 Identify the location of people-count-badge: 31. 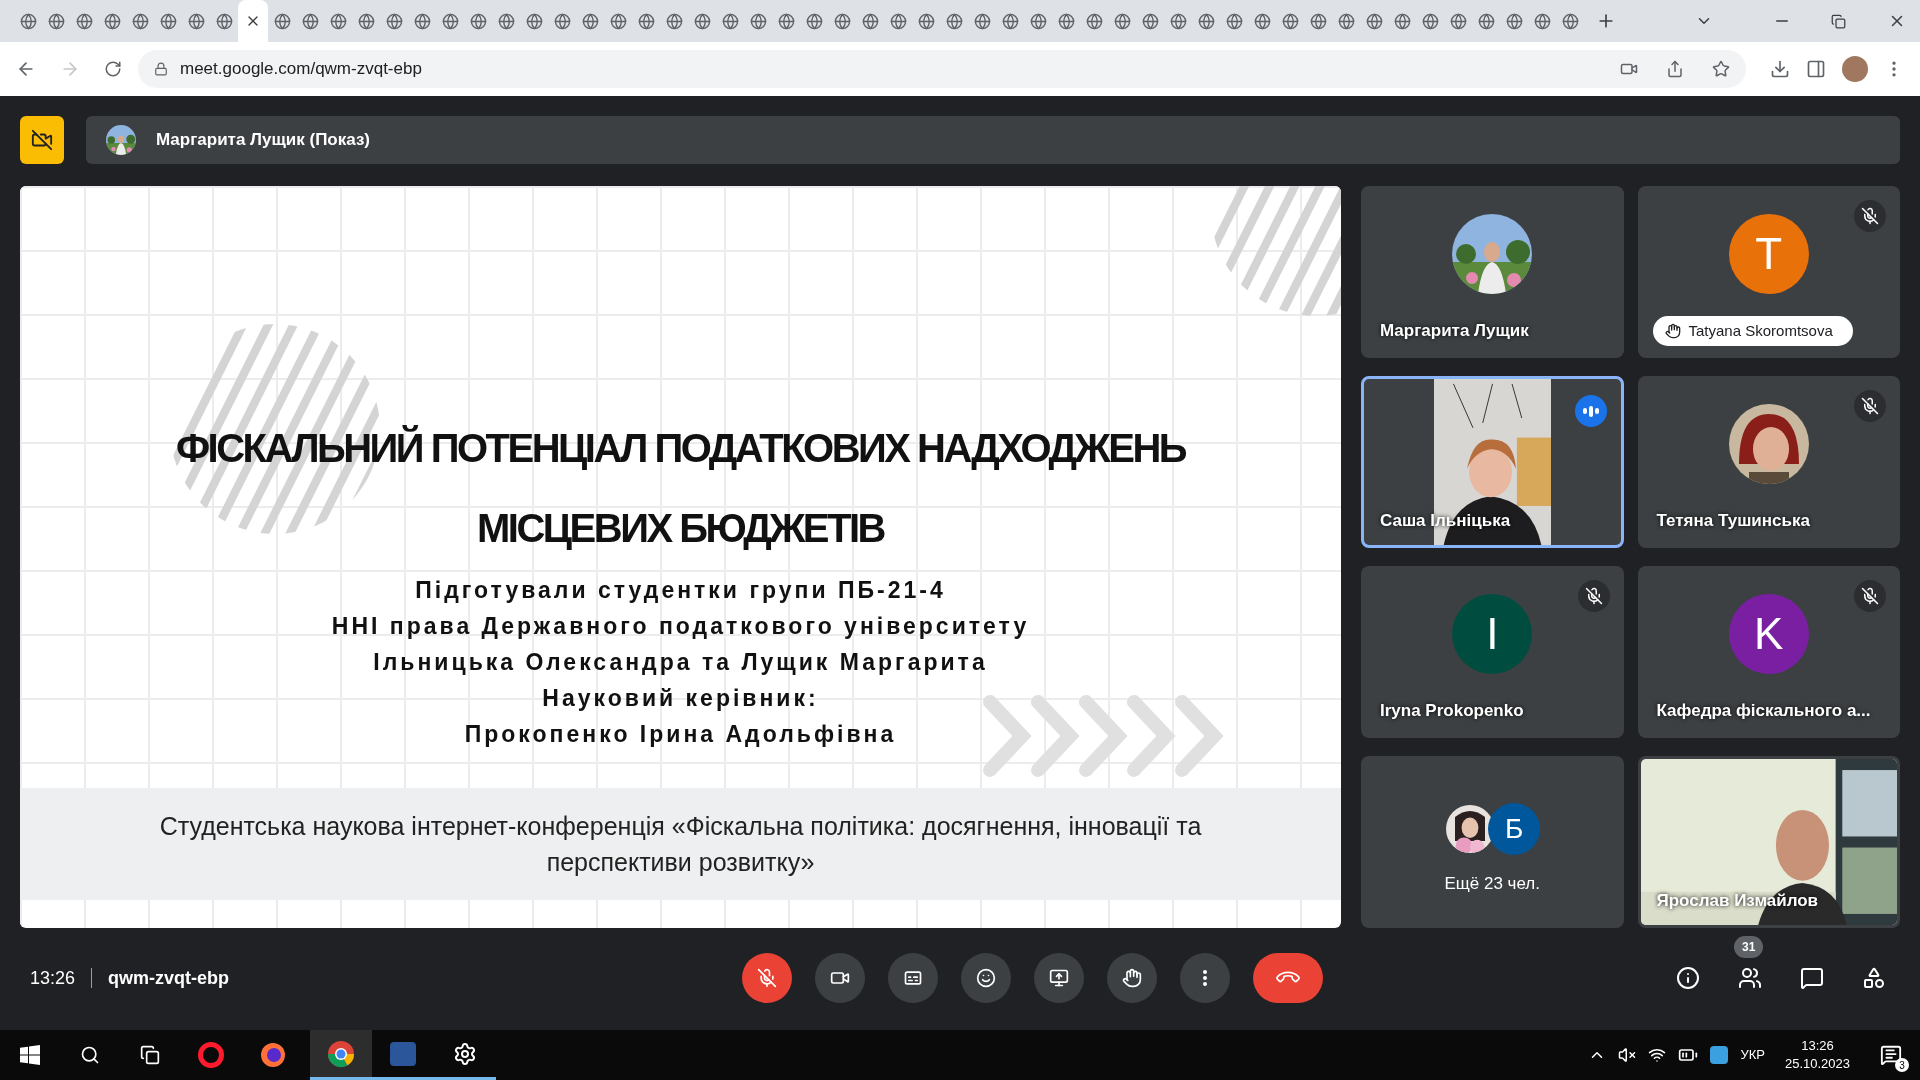
(1749, 947).